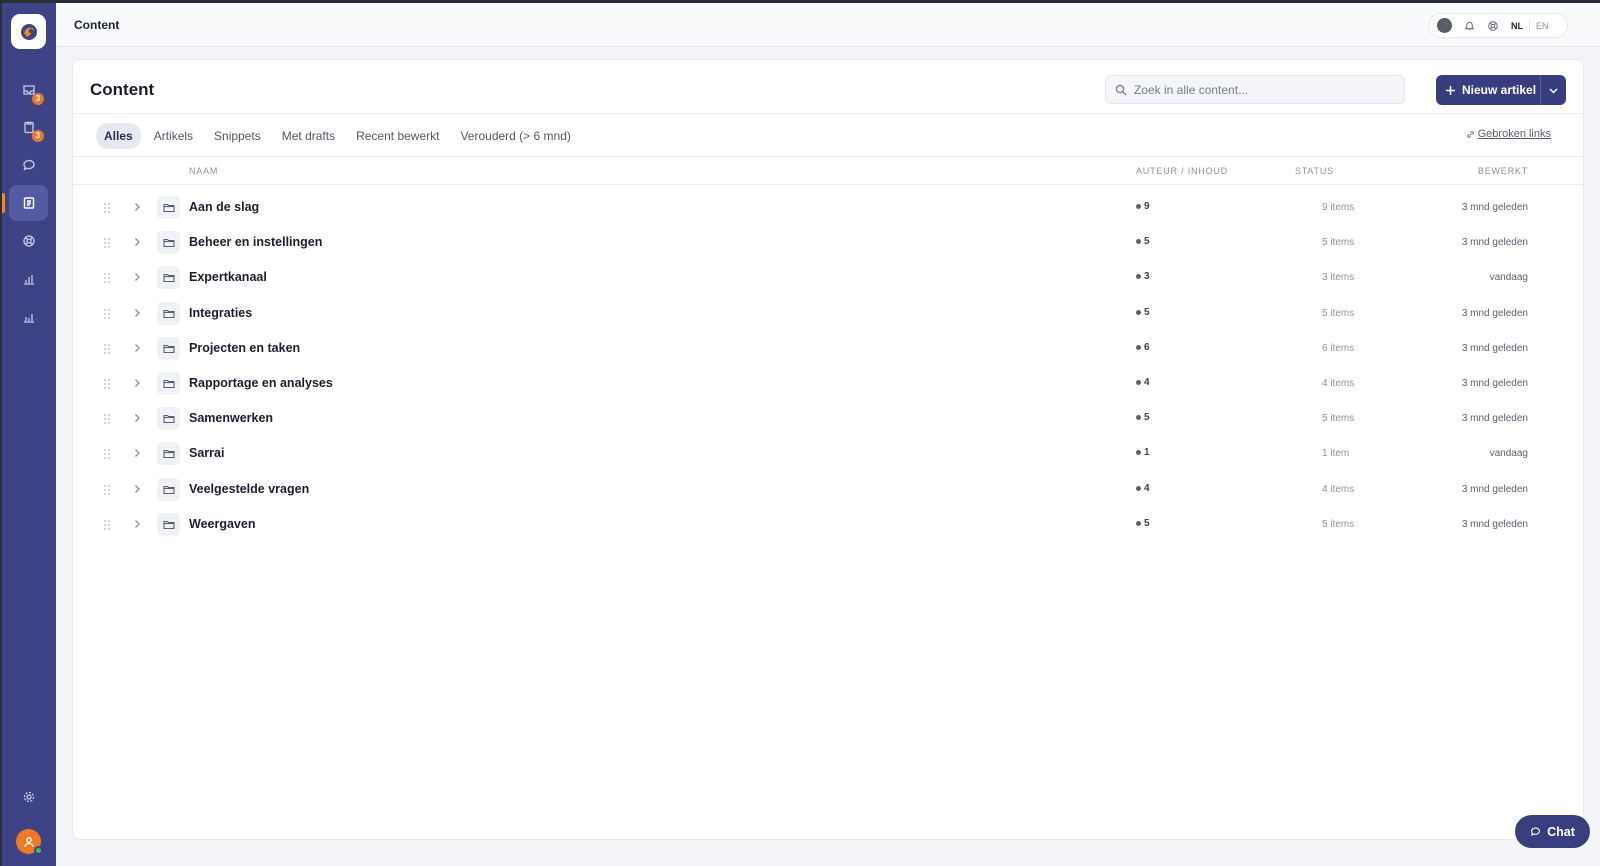 This screenshot has height=866, width=1600. Describe the element at coordinates (828, 207) in the screenshot. I see `table-row: Aan de slag 9 9 items 3 mnd geleden` at that location.